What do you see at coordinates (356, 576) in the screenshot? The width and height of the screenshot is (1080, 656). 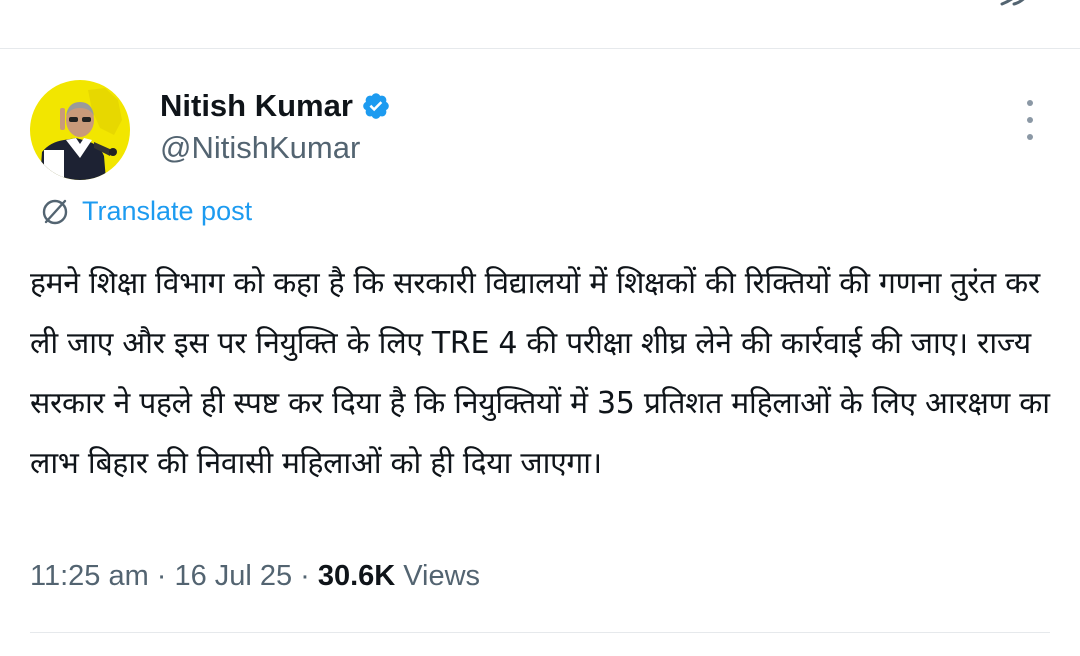 I see `views-count: 30.6K` at bounding box center [356, 576].